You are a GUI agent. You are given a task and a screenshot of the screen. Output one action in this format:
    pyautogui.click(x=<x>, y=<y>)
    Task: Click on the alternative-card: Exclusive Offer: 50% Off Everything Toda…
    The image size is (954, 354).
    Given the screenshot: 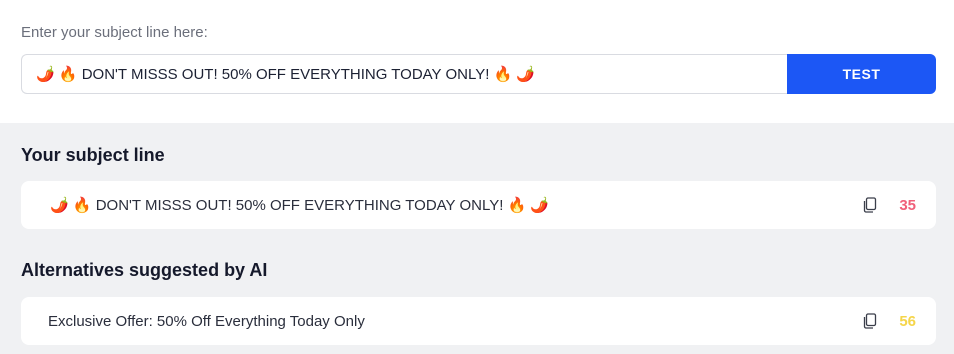 What is the action you would take?
    pyautogui.click(x=478, y=321)
    